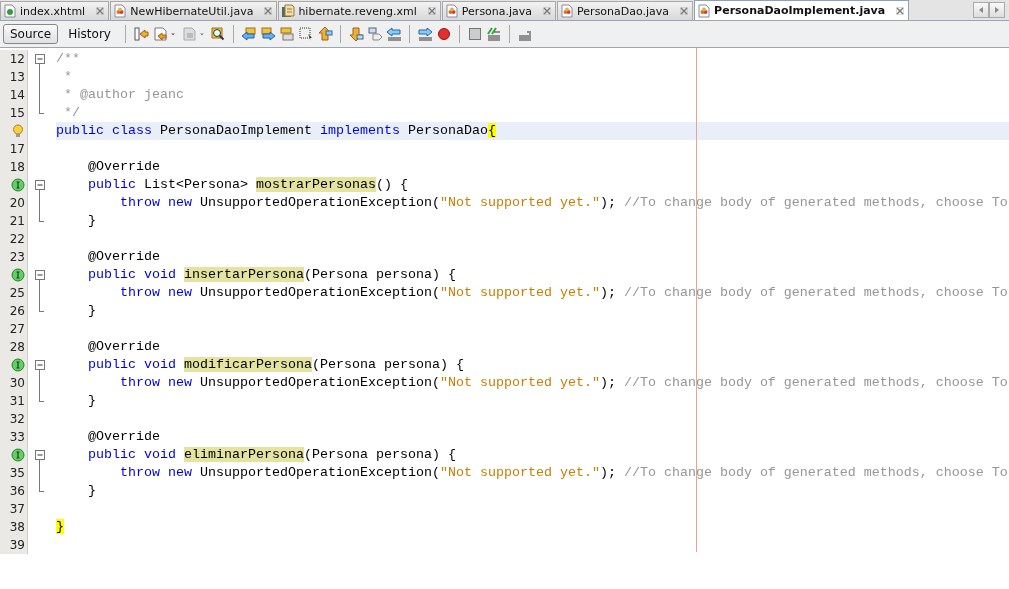  Describe the element at coordinates (67, 77) in the screenshot. I see `code-line: *` at that location.